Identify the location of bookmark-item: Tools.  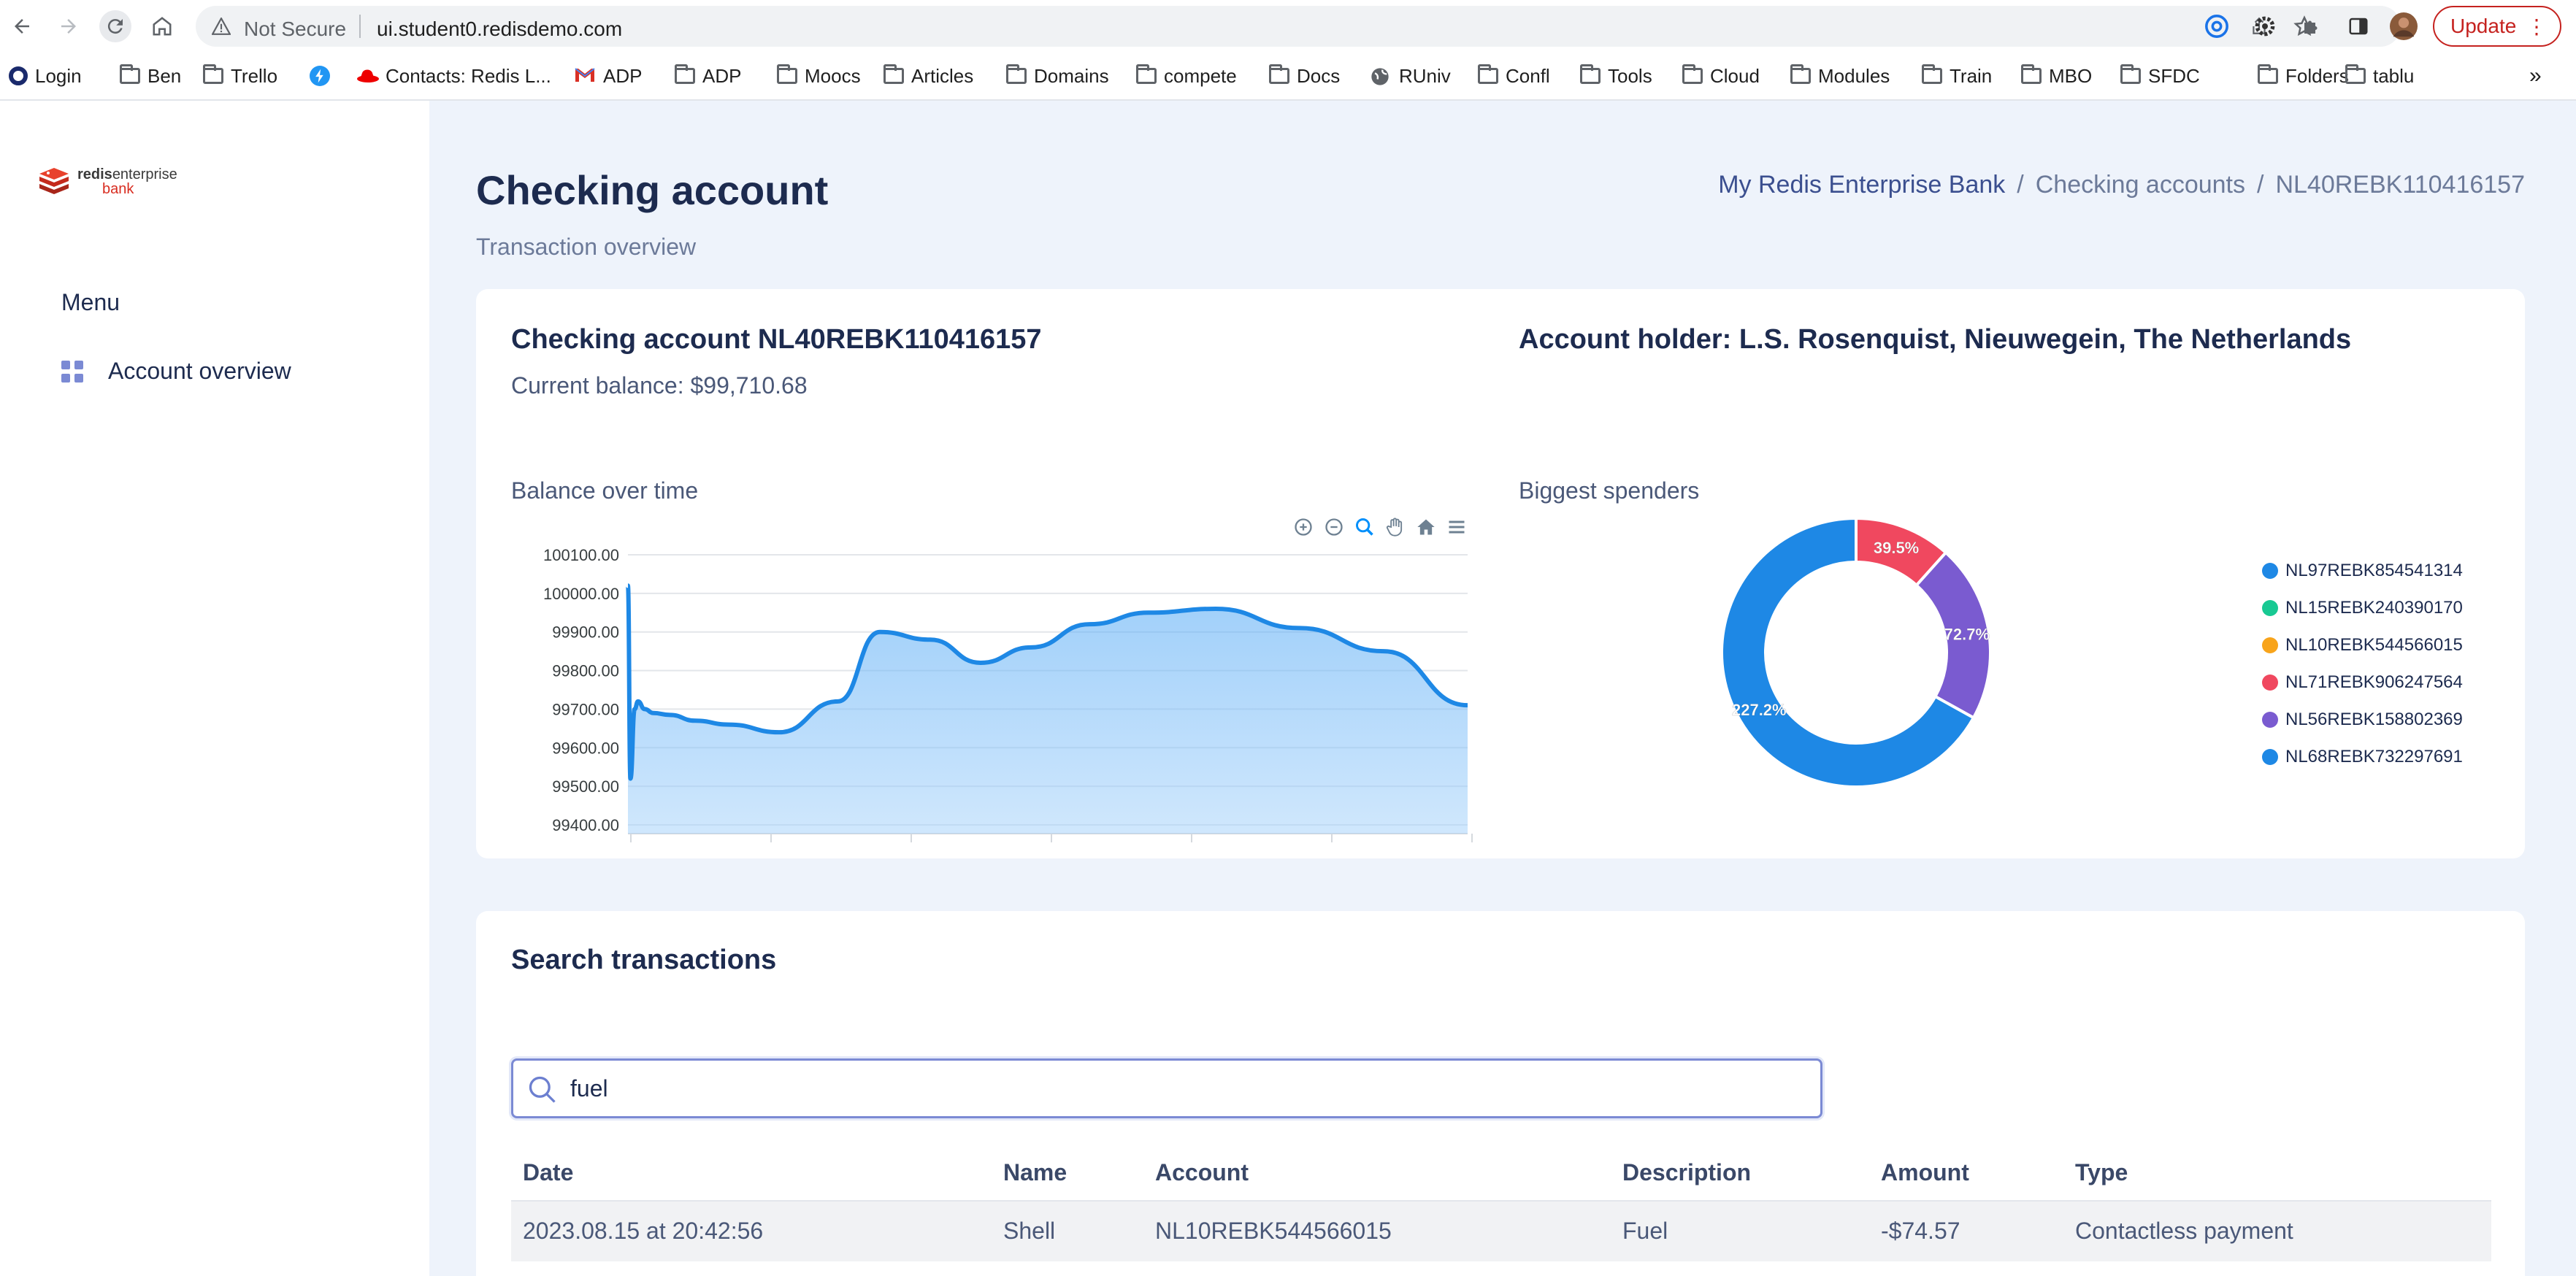
(1616, 76).